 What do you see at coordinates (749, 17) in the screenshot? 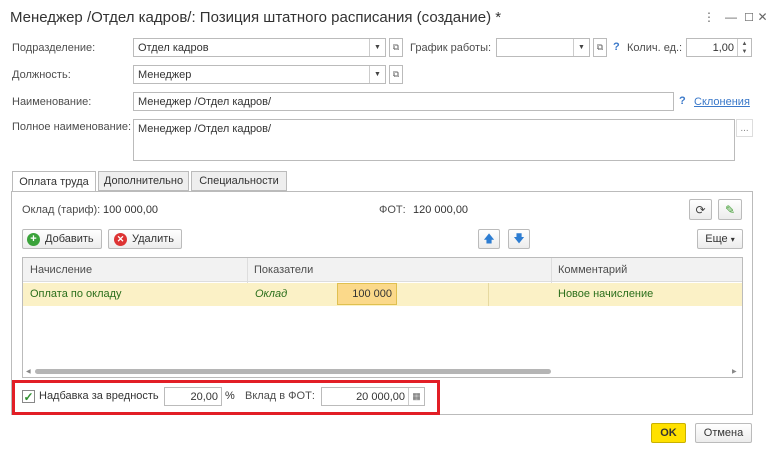
I see `maximize-icon: ☐` at bounding box center [749, 17].